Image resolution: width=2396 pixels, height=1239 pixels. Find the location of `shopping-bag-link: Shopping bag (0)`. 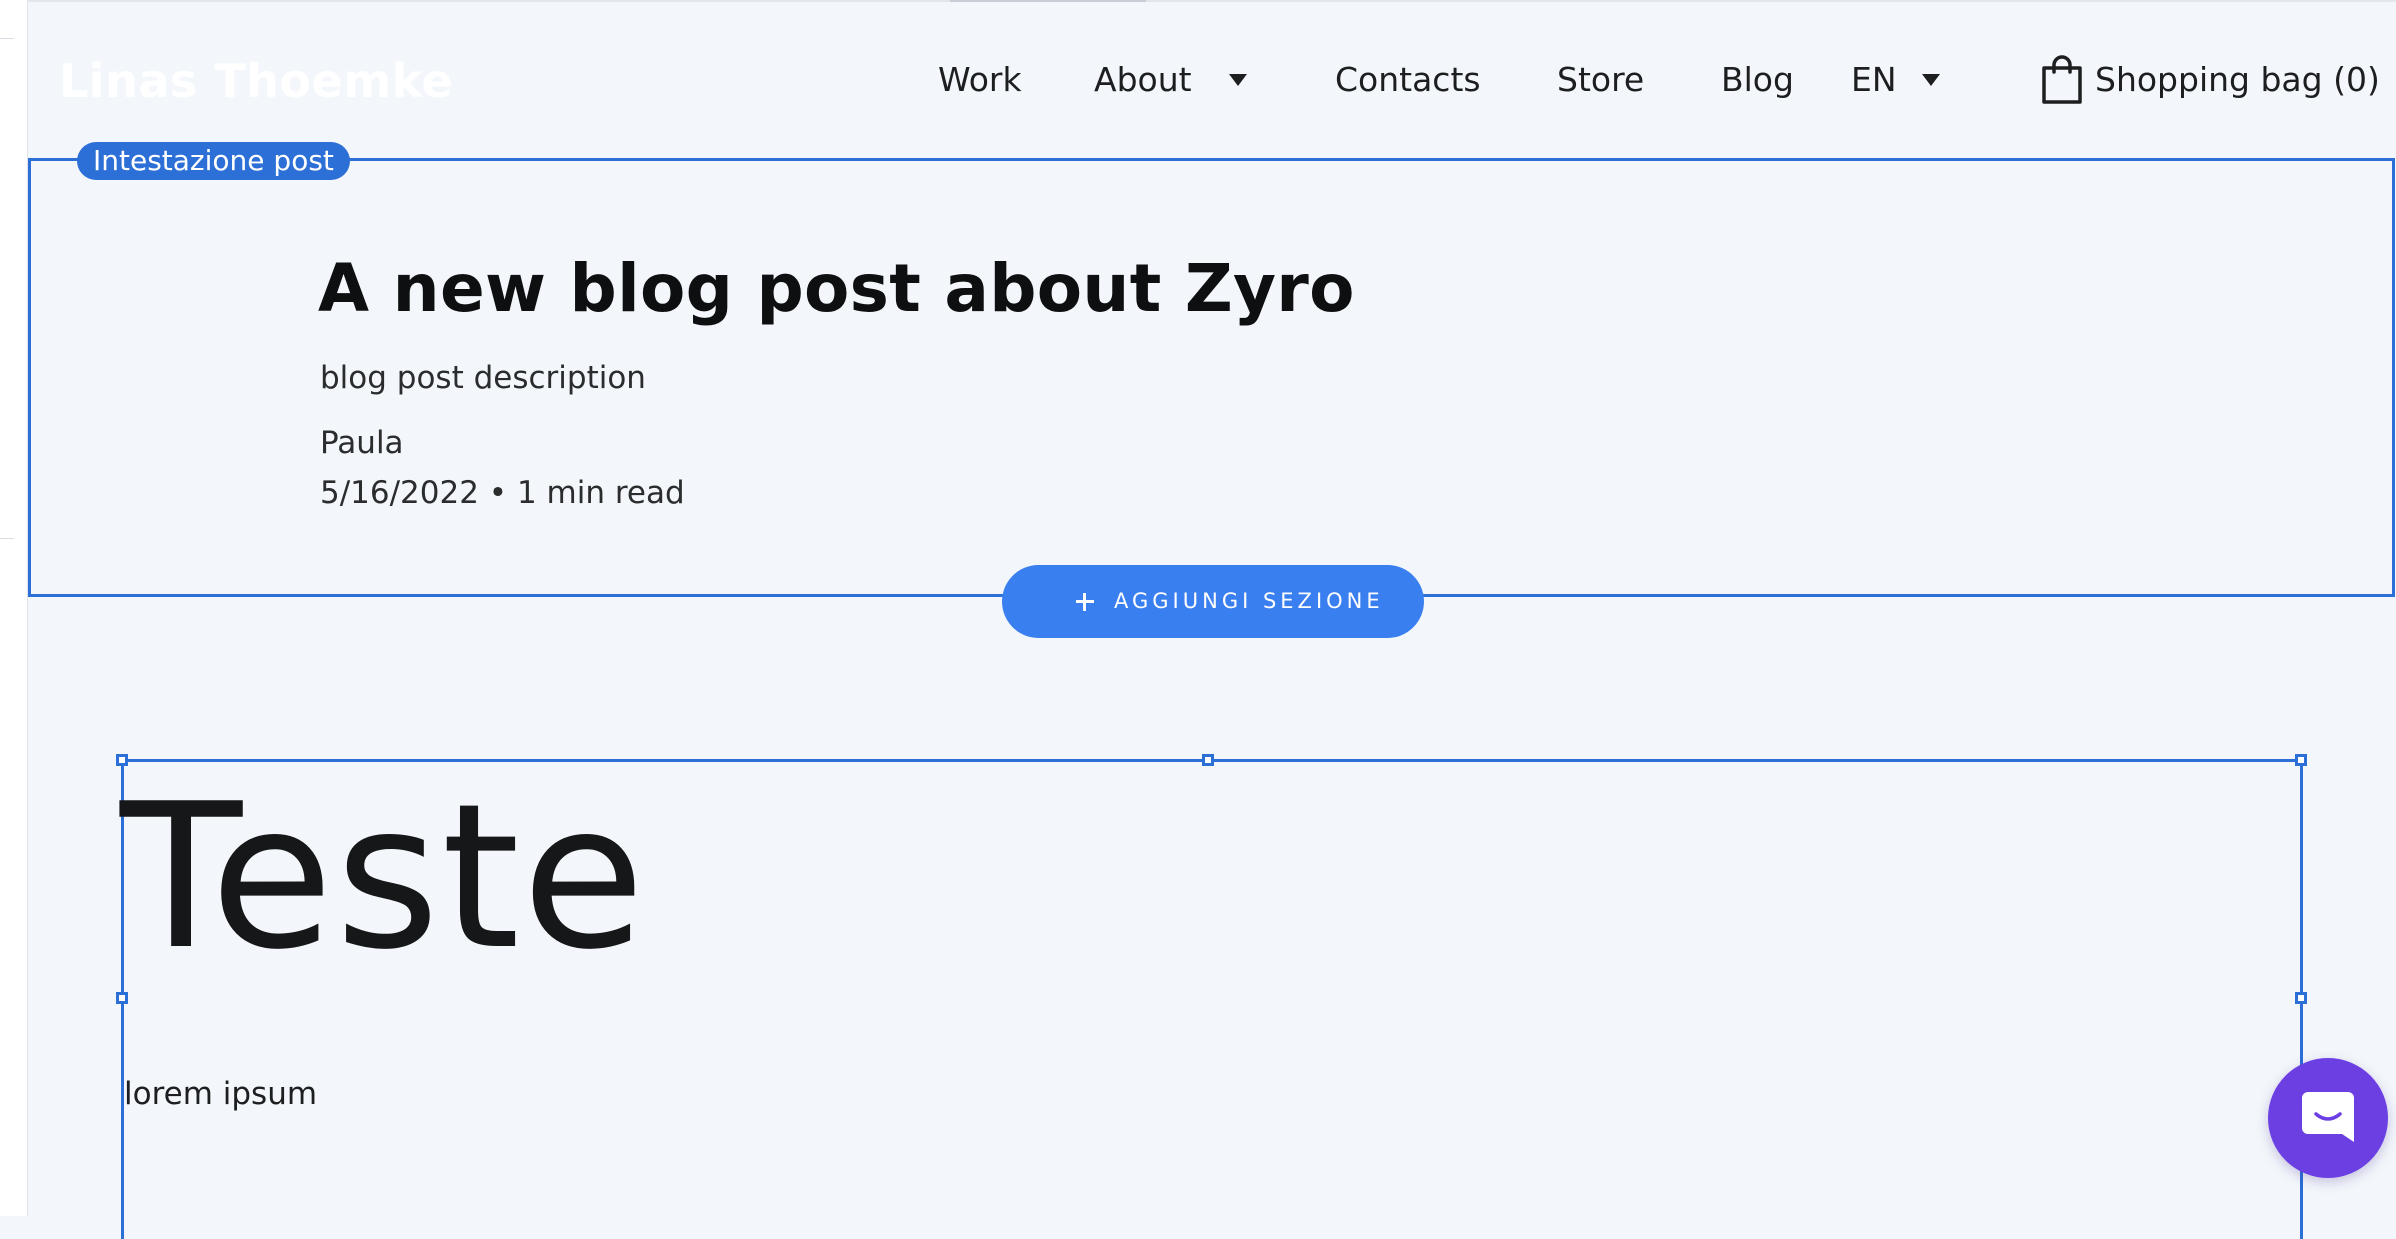

shopping-bag-link: Shopping bag (0) is located at coordinates (2237, 79).